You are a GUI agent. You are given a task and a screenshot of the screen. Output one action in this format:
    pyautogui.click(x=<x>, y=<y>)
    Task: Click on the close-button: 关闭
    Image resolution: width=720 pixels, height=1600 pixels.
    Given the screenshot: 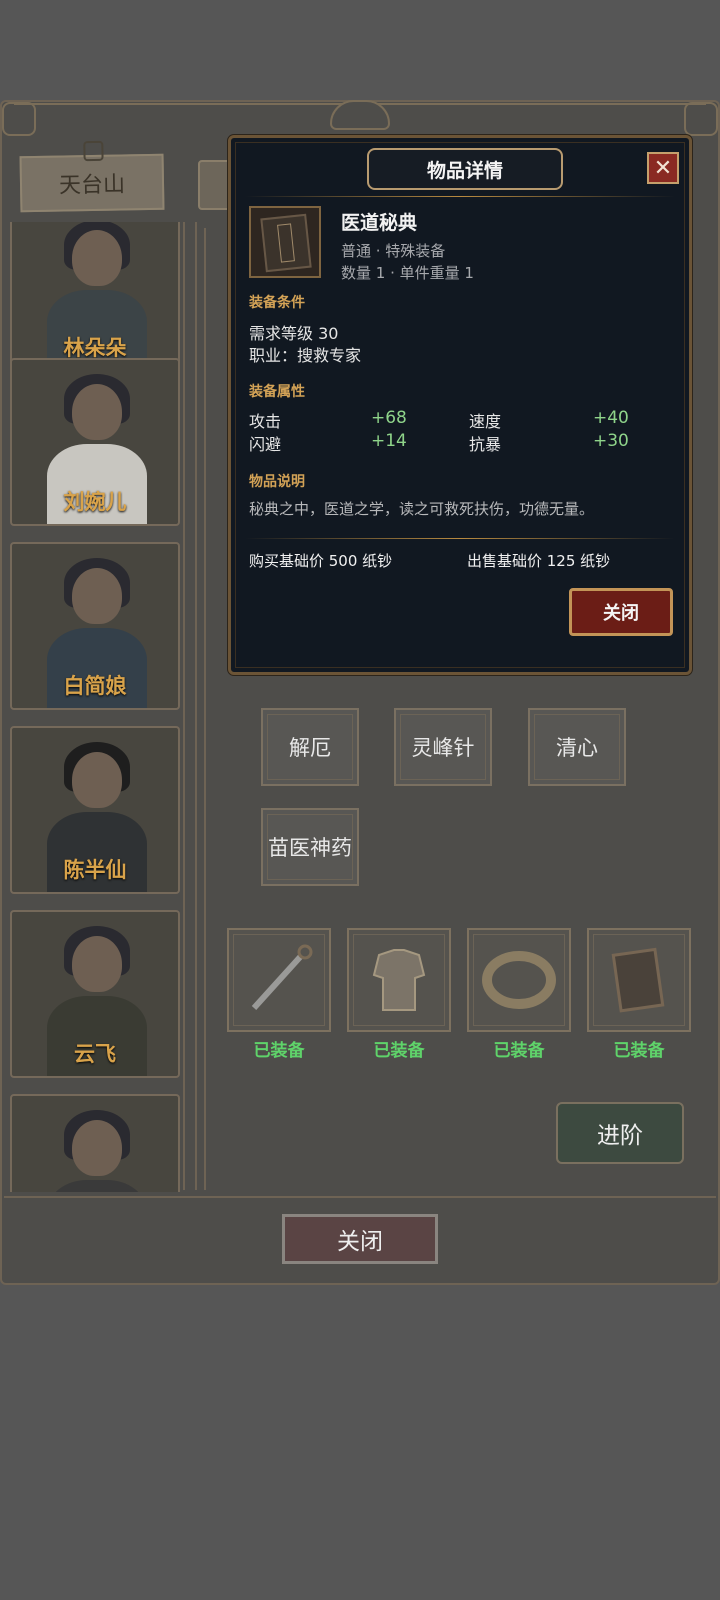 What is the action you would take?
    pyautogui.click(x=360, y=1239)
    